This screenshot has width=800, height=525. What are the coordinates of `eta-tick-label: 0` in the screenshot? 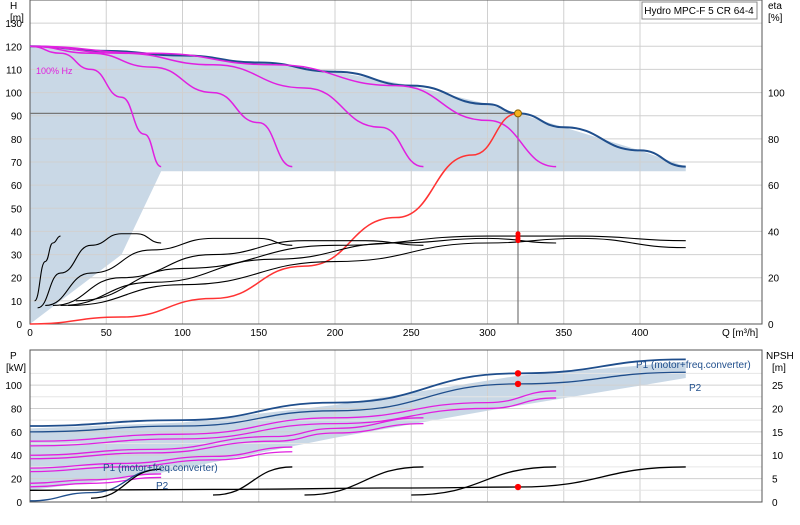 It's located at (771, 325).